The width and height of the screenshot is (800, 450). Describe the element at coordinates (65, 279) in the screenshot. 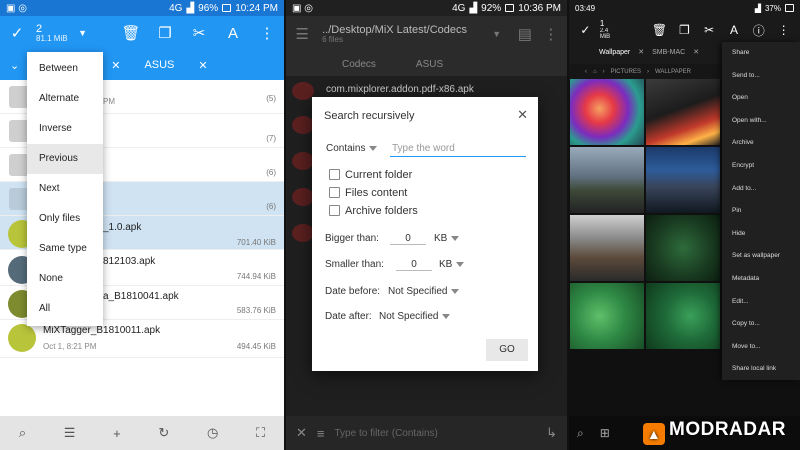

I see `menu-item-none: None` at that location.